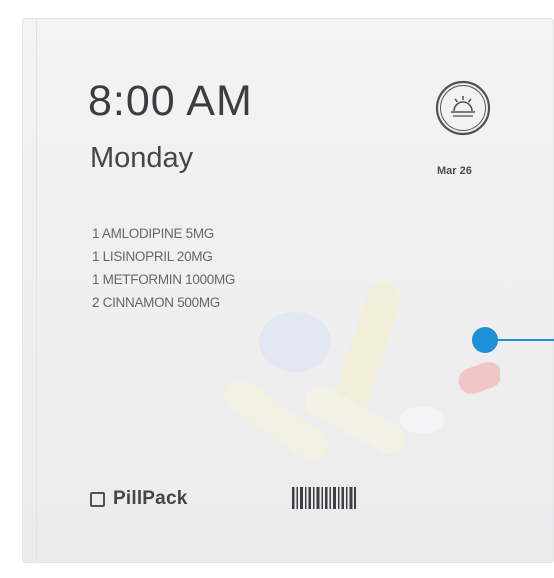 The width and height of the screenshot is (554, 578). What do you see at coordinates (513, 340) in the screenshot?
I see `callout-connector` at bounding box center [513, 340].